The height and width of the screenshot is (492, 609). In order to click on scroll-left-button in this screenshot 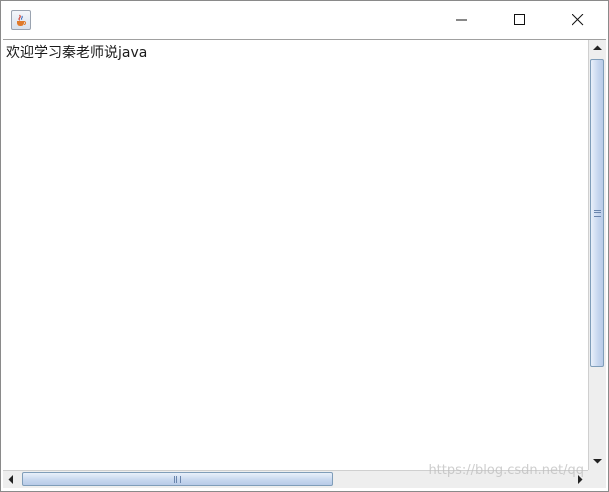, I will do `click(11, 479)`.